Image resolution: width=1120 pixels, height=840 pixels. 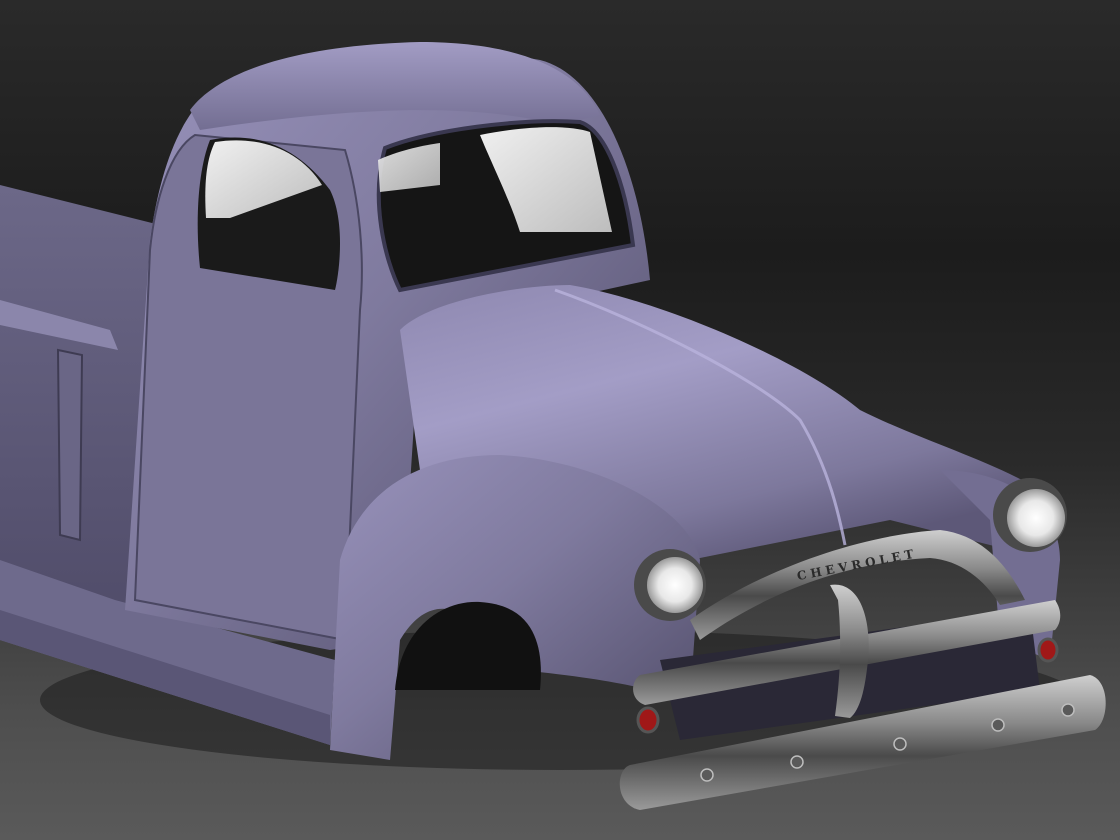 I want to click on left-parking-light, so click(x=648, y=720).